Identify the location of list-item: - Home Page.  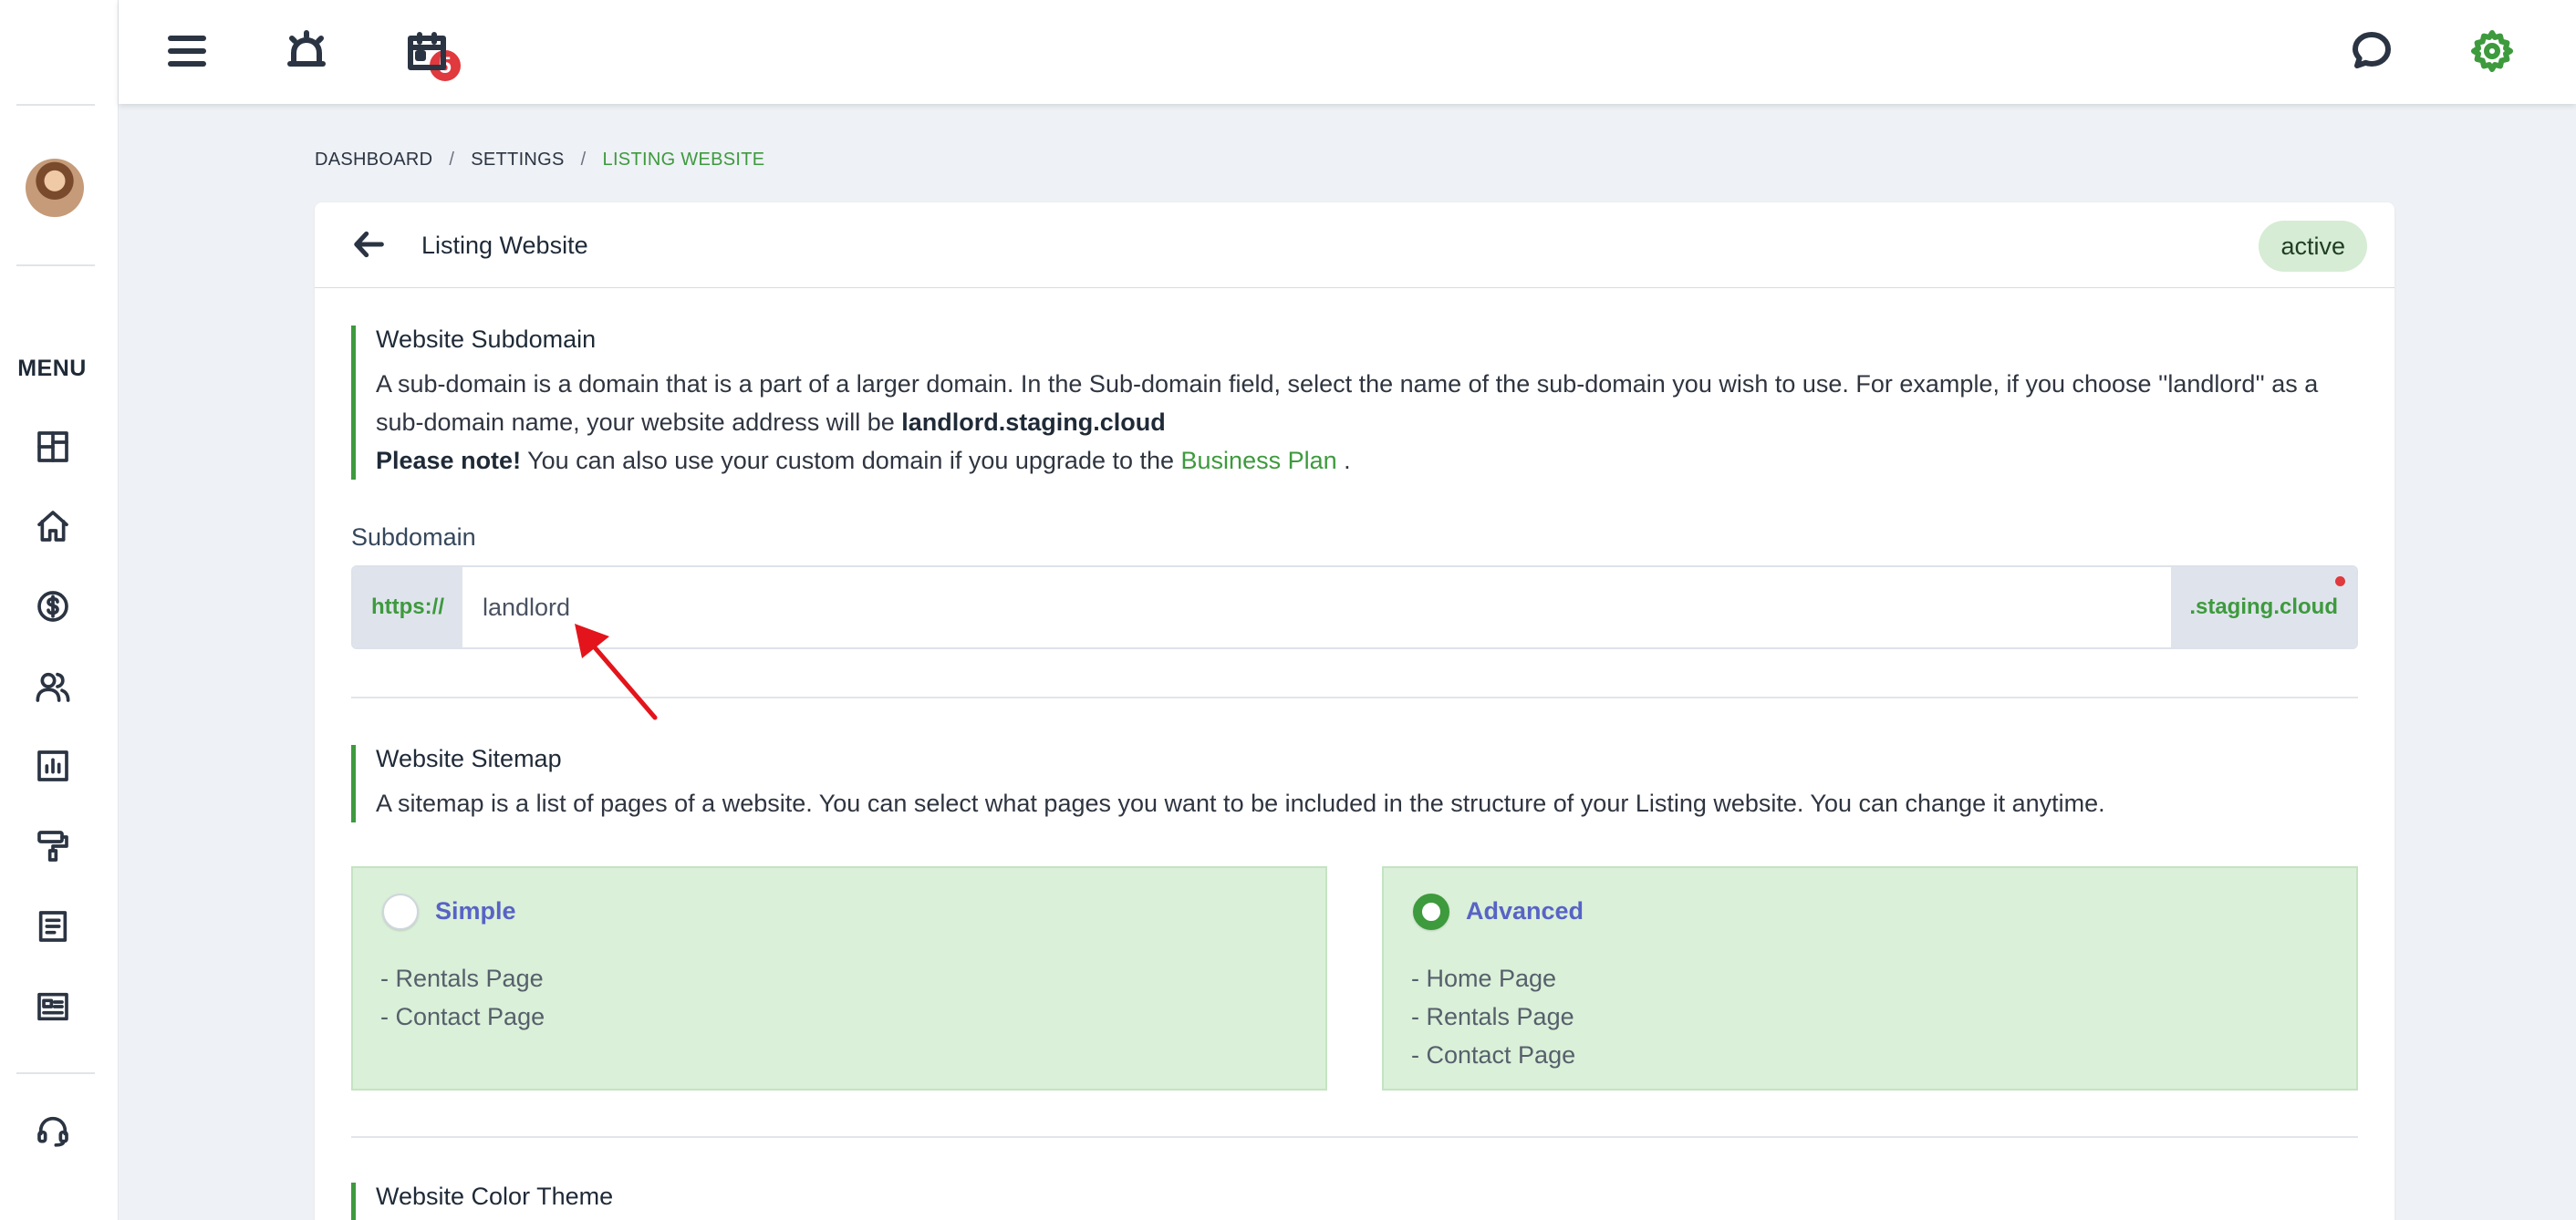
(1484, 978).